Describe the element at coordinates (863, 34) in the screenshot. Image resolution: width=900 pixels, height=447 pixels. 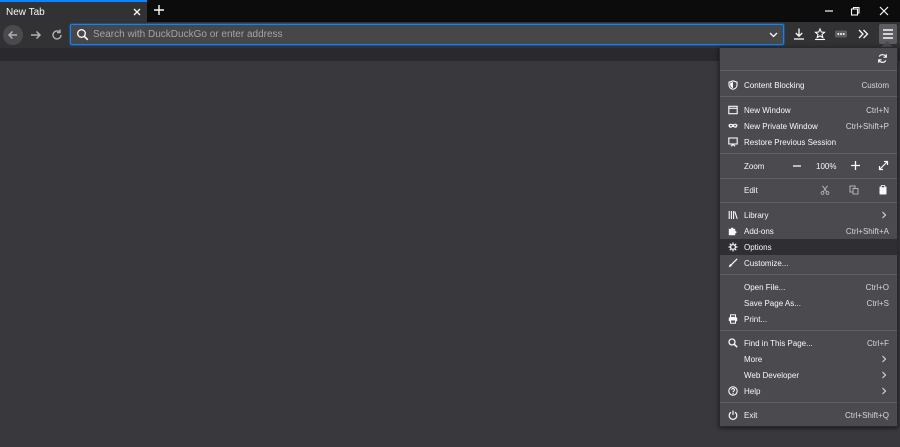
I see `double-chevron-right-icon` at that location.